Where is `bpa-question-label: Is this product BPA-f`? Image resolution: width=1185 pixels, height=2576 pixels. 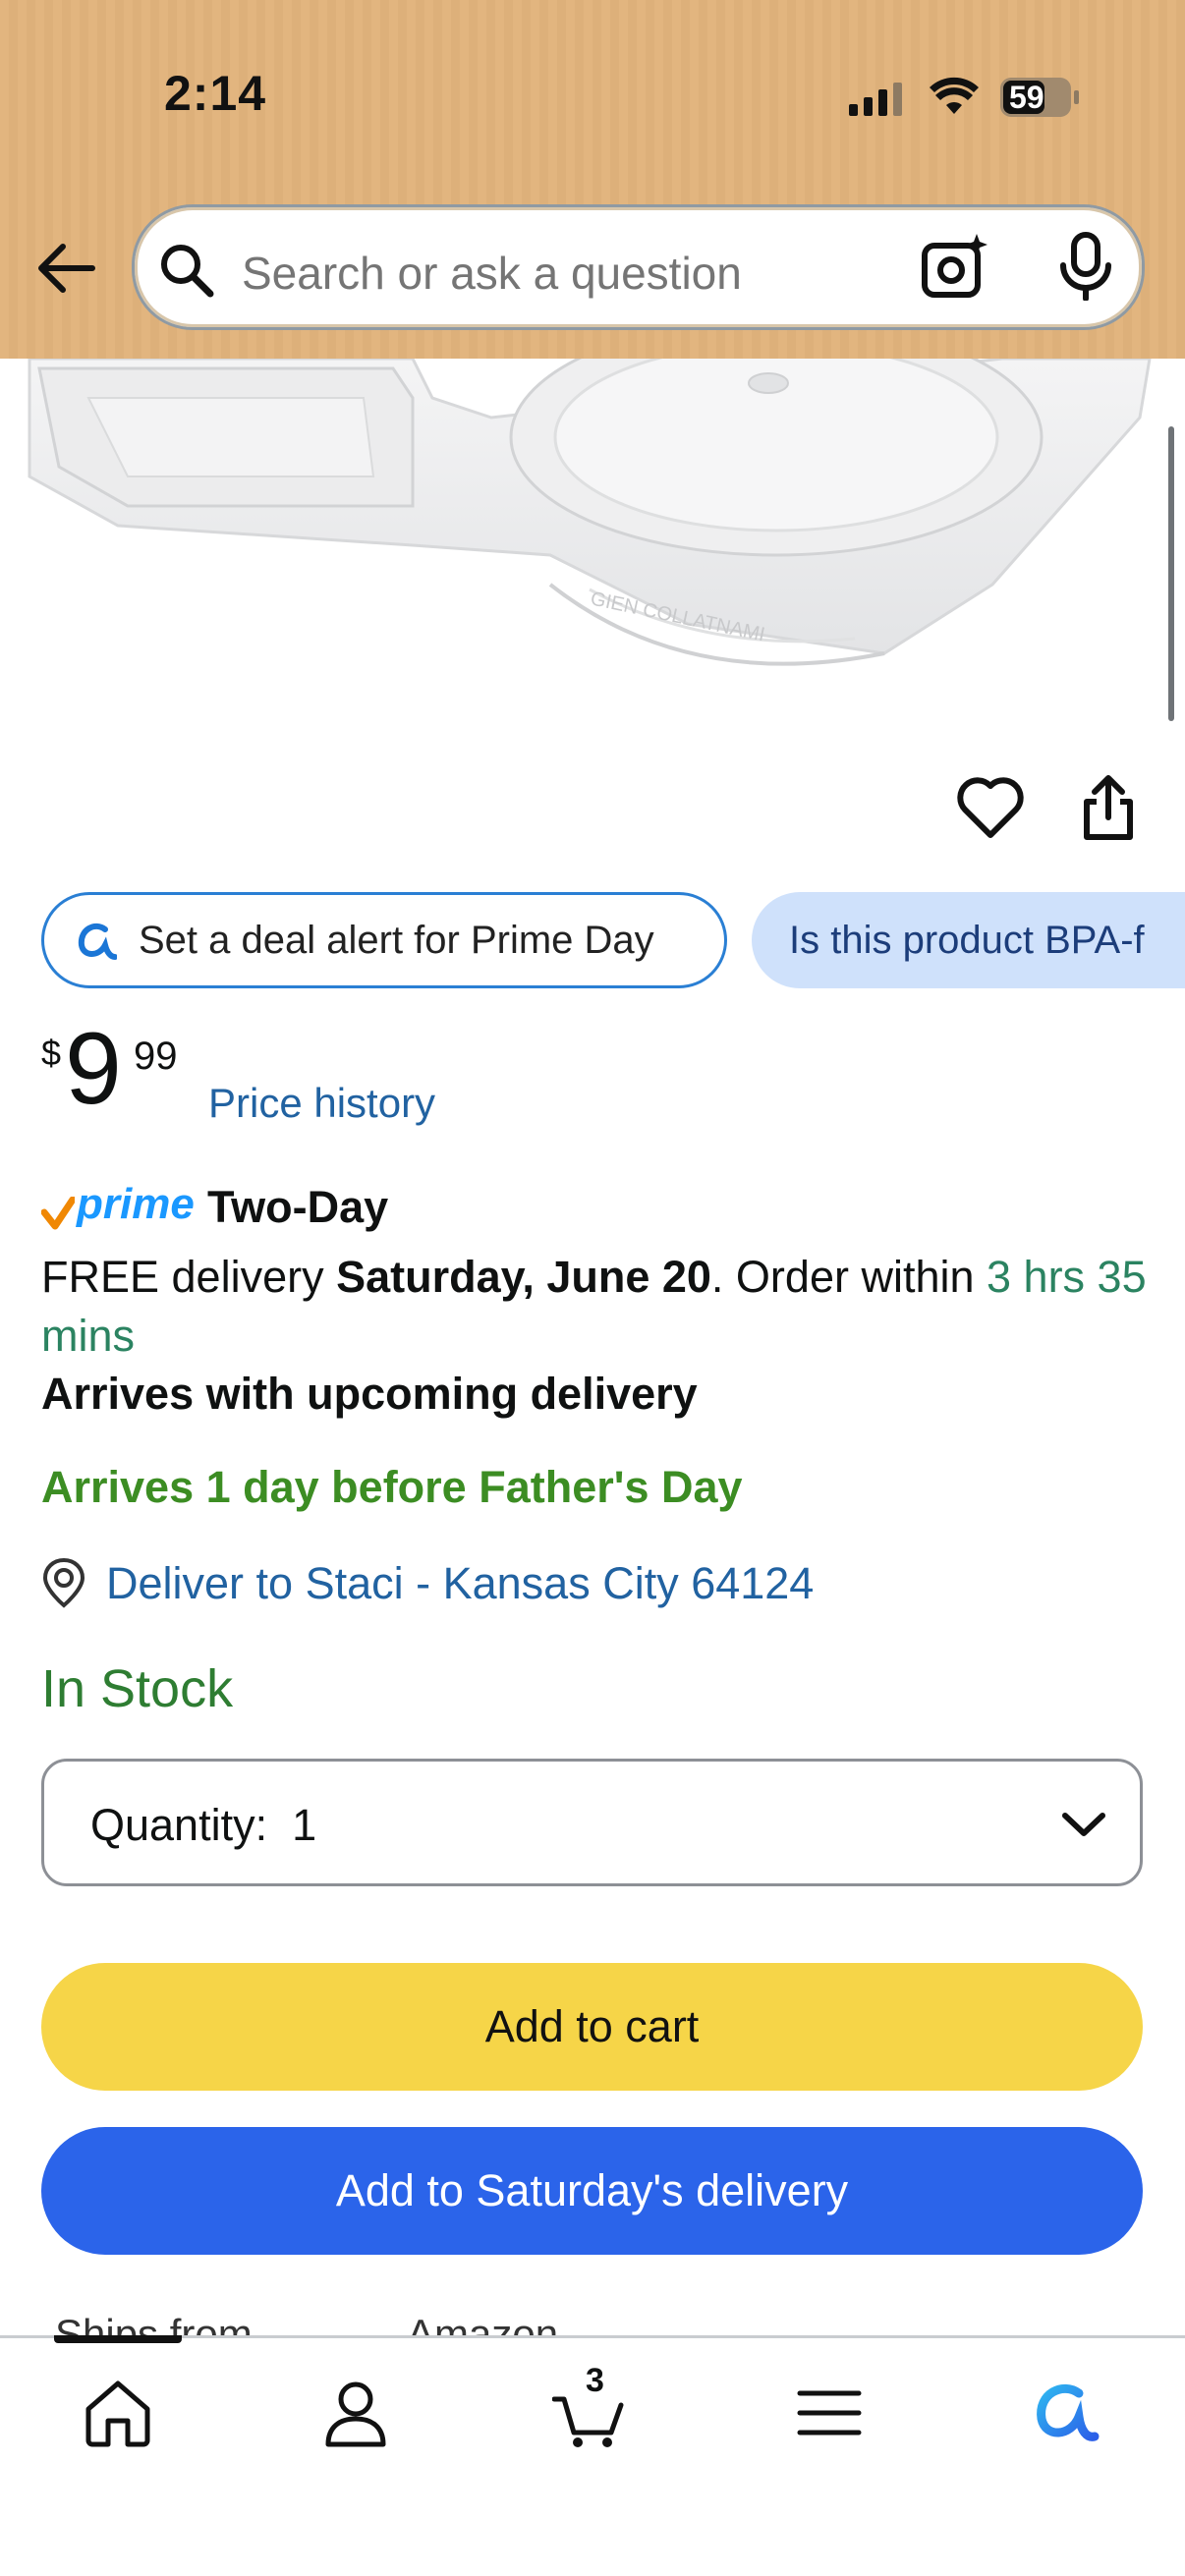 bpa-question-label: Is this product BPA-f is located at coordinates (967, 940).